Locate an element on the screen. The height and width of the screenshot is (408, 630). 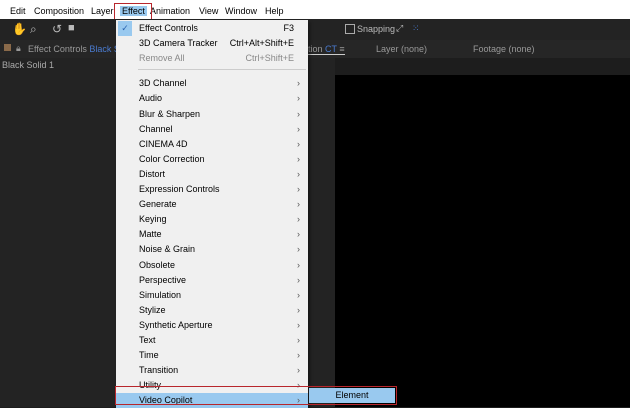
menu-item-transition: Transition › is located at coordinates (212, 370).